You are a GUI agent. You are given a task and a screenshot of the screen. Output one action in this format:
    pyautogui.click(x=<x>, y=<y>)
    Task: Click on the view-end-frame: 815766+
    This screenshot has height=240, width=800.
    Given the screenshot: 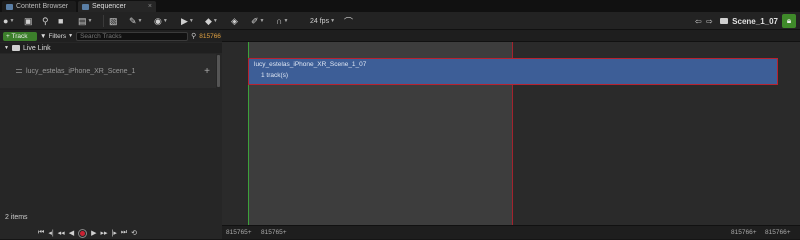 What is the action you would take?
    pyautogui.click(x=778, y=232)
    